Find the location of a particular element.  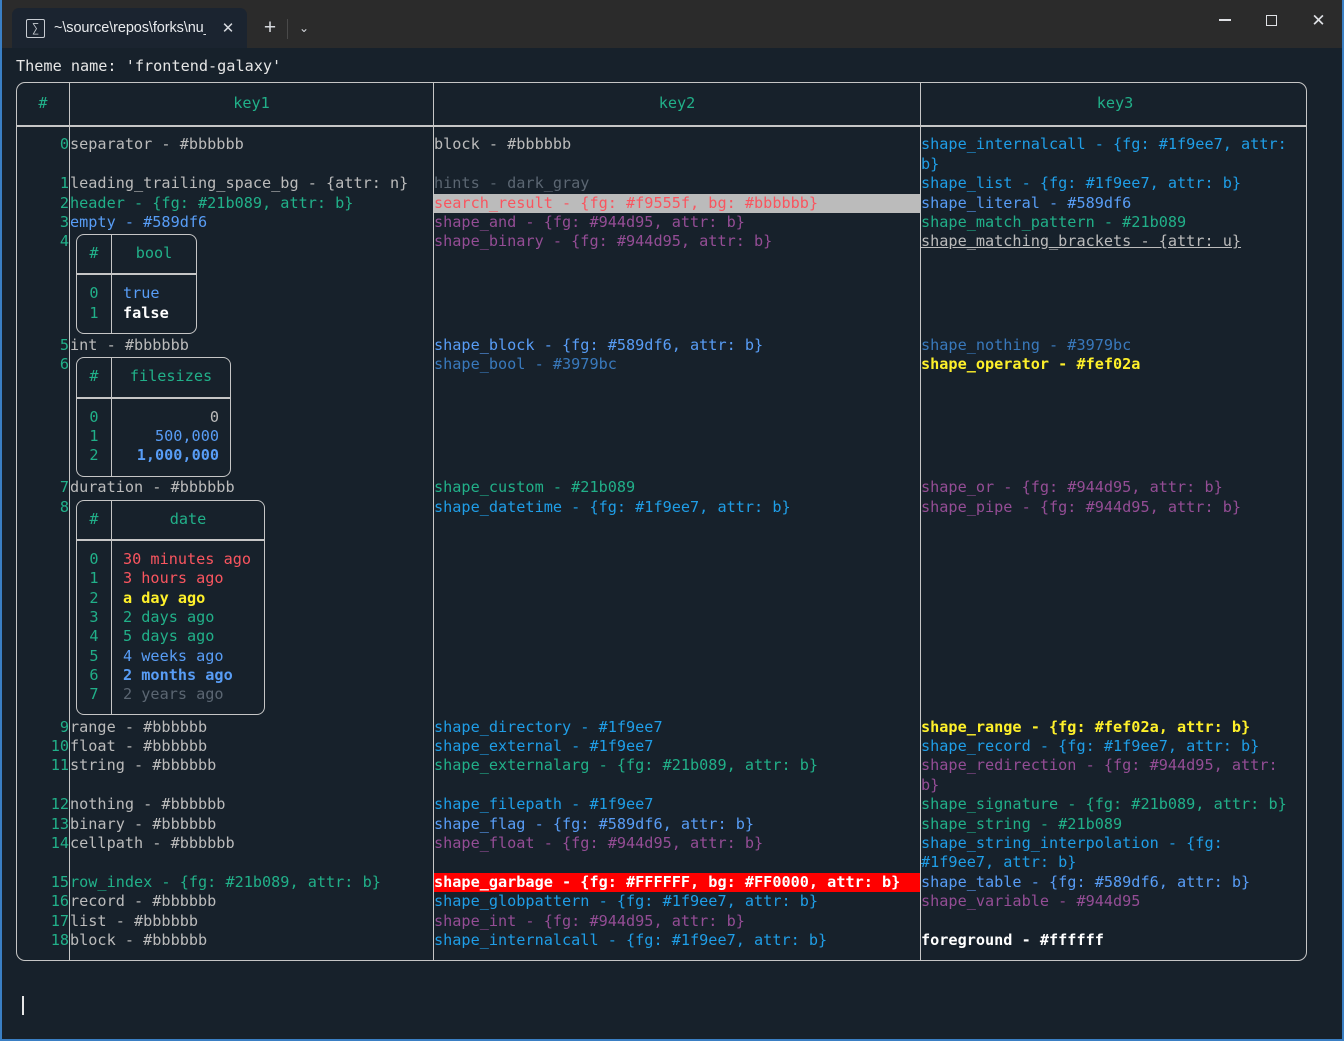

table-cell-key3: shape_variable - #944d95 is located at coordinates (1115, 901).